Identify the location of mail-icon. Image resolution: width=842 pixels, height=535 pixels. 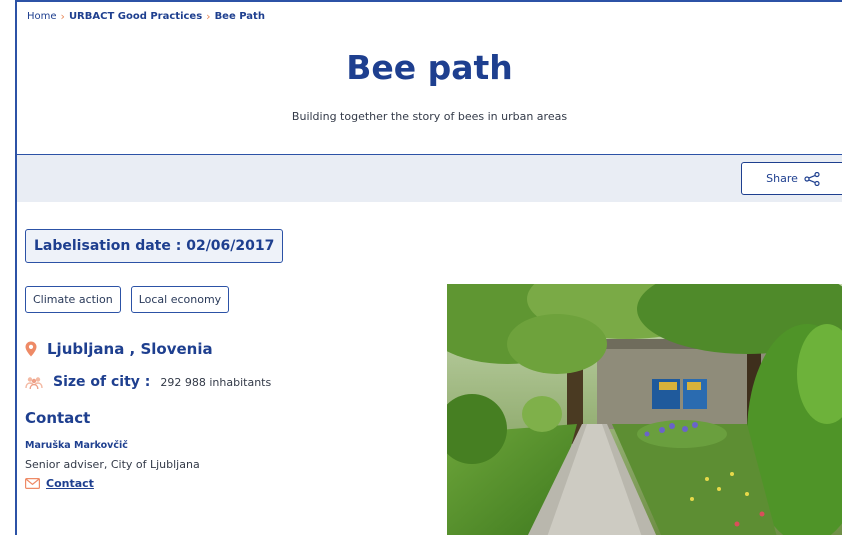
(32, 483).